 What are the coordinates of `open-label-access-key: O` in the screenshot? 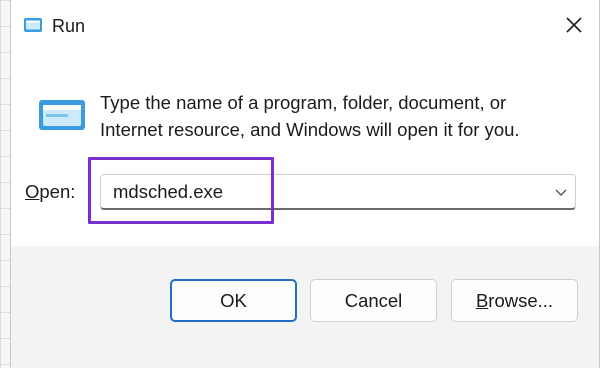 It's located at (32, 191).